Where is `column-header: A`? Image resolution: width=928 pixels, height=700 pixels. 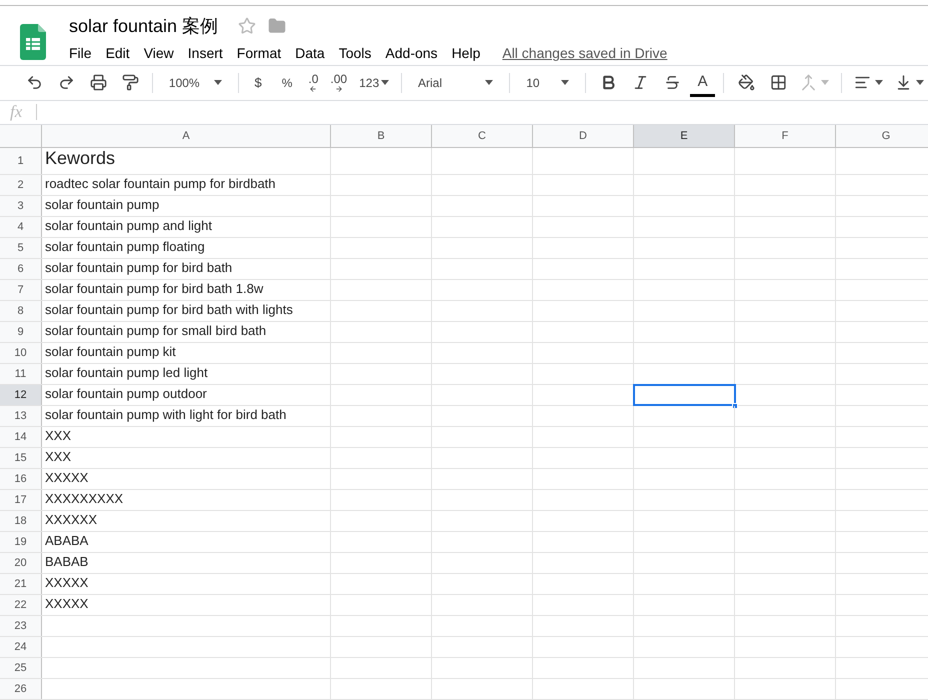 column-header: A is located at coordinates (186, 135).